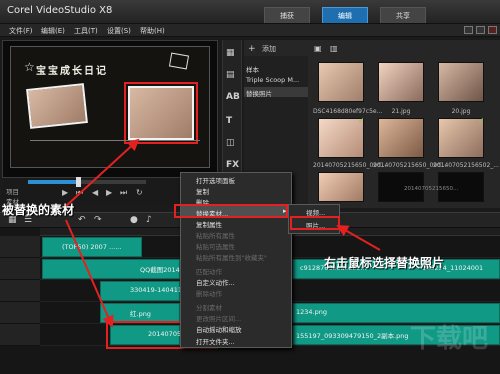 This screenshot has width=500, height=374. What do you see at coordinates (358, 238) in the screenshot?
I see `arrow-to-photo` at bounding box center [358, 238].